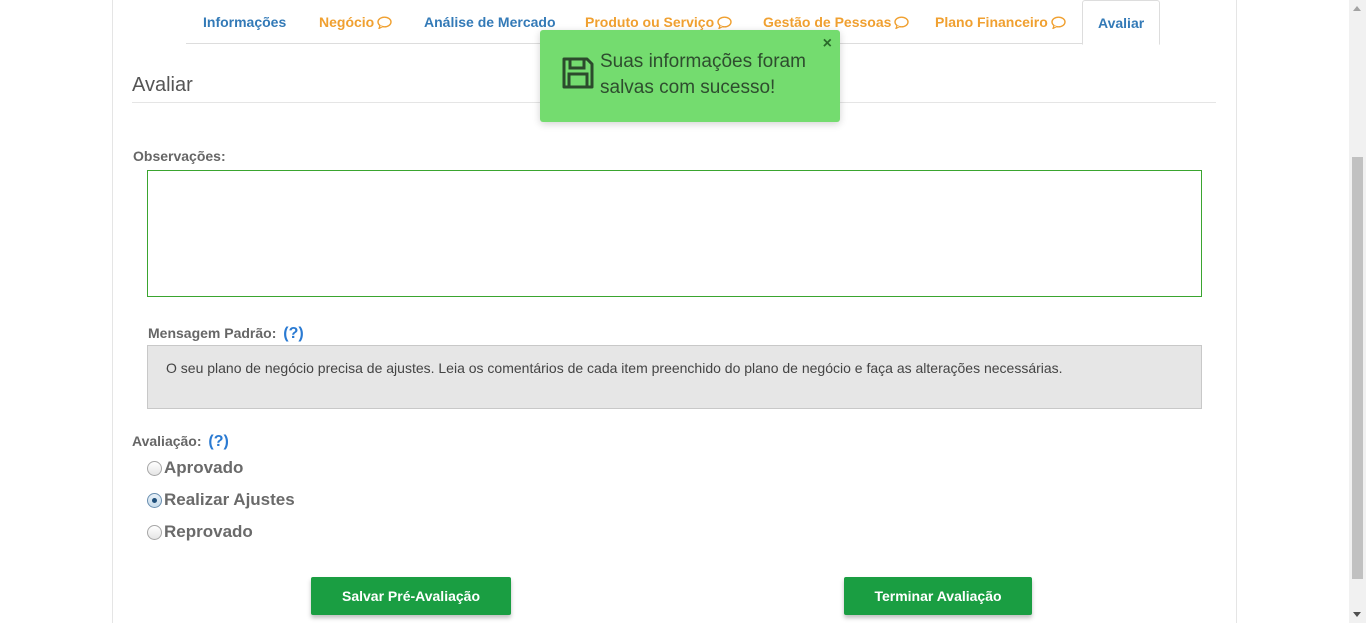  I want to click on save-pre-evaluation-button: Salvar Pré-Avaliação, so click(411, 596).